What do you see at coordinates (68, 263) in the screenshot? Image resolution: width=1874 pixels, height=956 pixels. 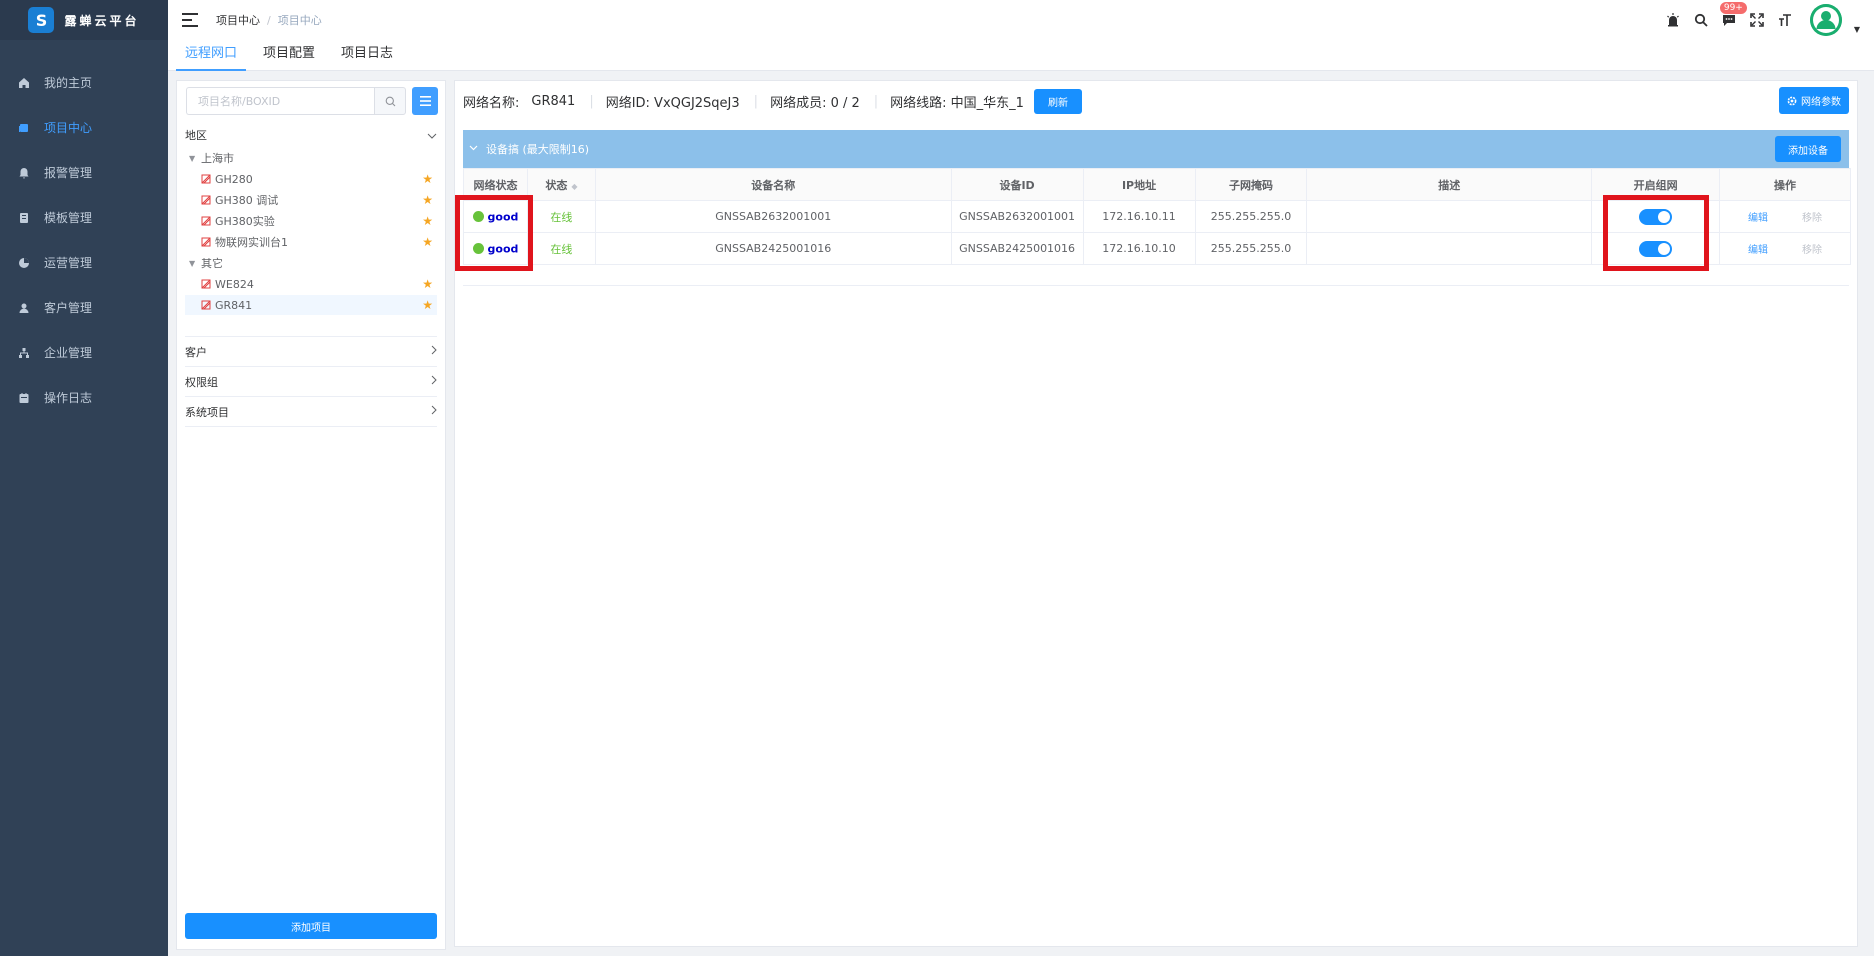 I see `sidebar-item-label: 运营管理` at bounding box center [68, 263].